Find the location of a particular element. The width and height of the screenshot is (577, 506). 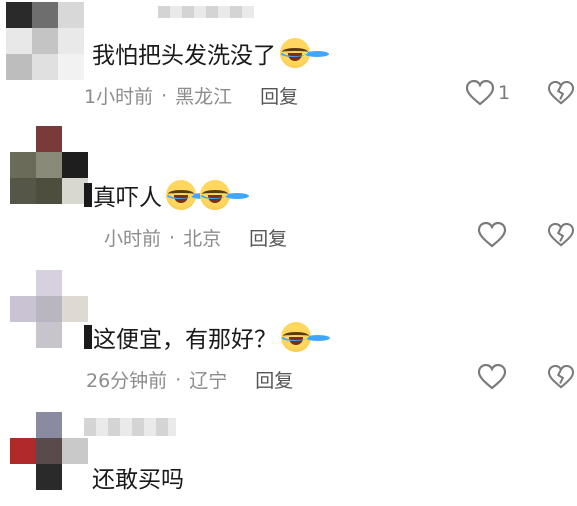

comment-text: 还敢买吗 is located at coordinates (138, 480).